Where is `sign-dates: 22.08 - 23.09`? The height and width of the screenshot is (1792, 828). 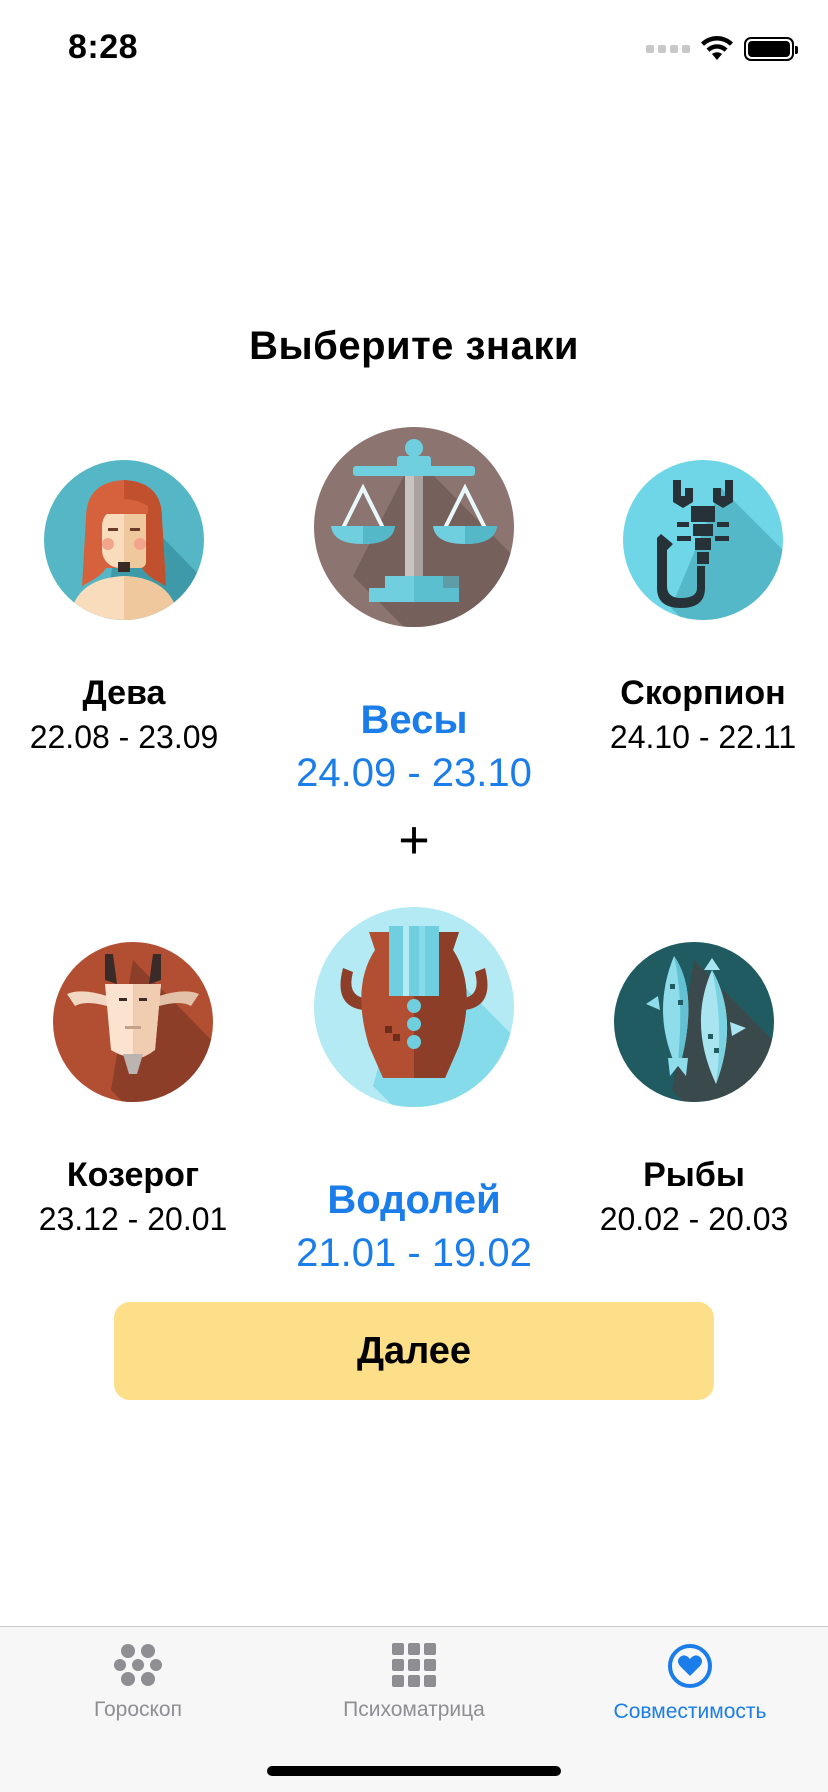 sign-dates: 22.08 - 23.09 is located at coordinates (124, 737).